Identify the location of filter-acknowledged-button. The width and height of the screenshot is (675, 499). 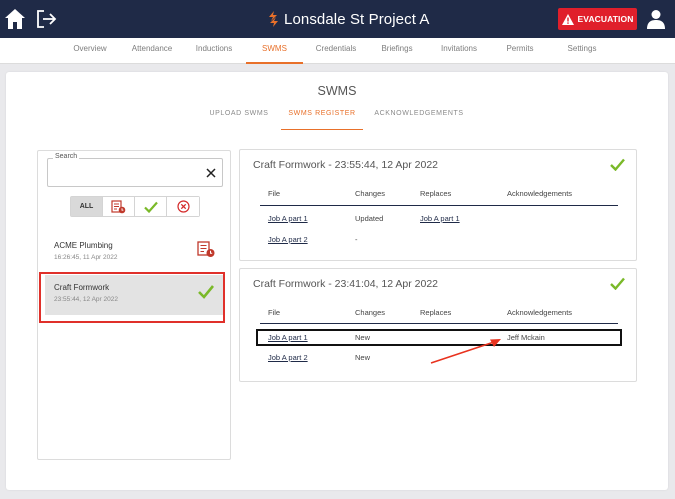
(151, 206).